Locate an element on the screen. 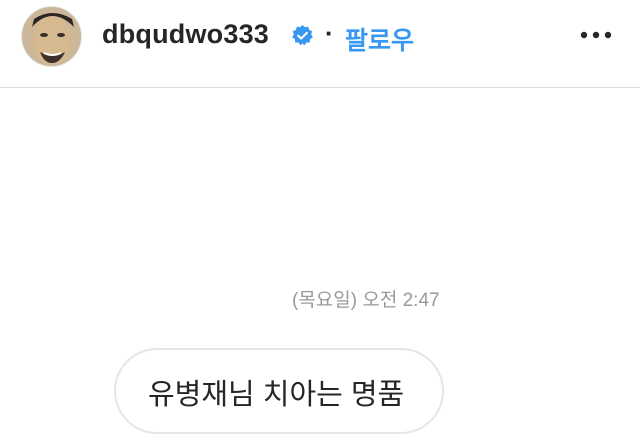 The image size is (640, 440). avatar is located at coordinates (51, 36).